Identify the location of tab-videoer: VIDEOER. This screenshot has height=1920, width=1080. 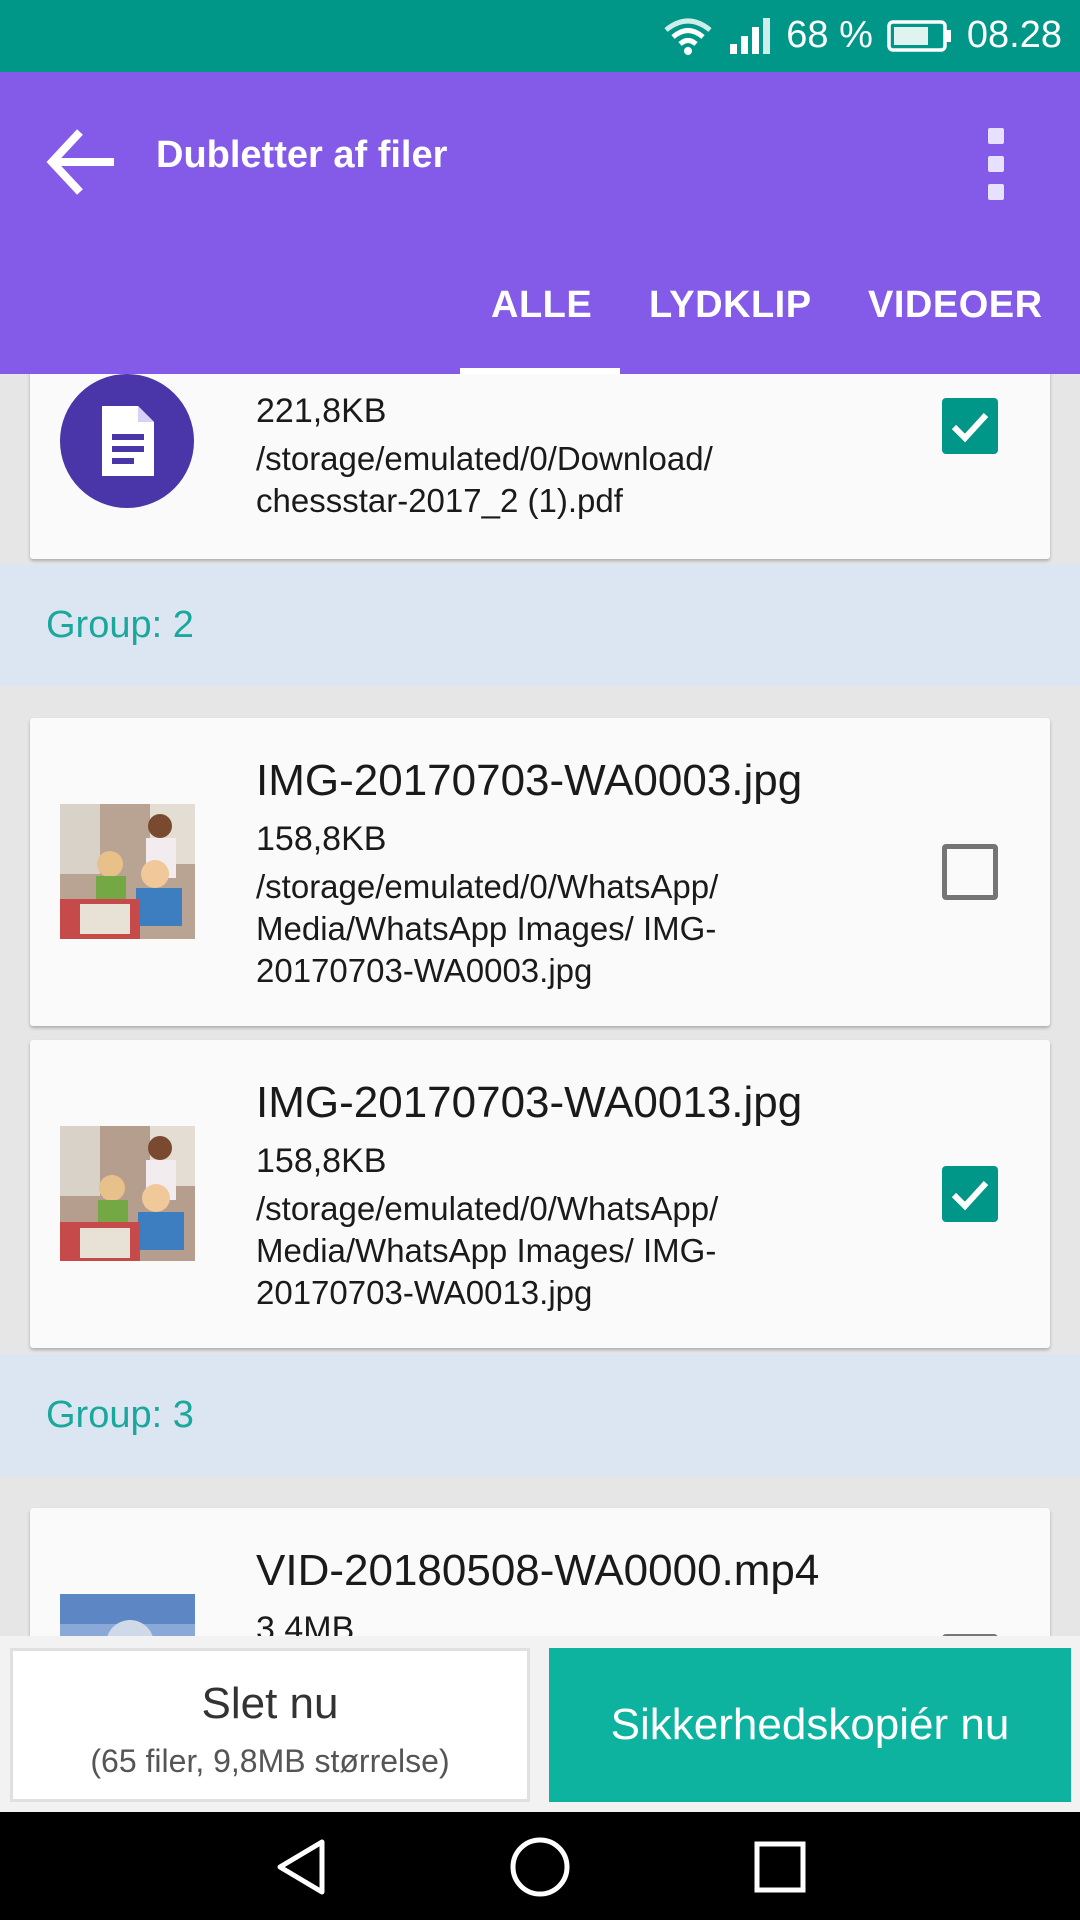
(955, 329).